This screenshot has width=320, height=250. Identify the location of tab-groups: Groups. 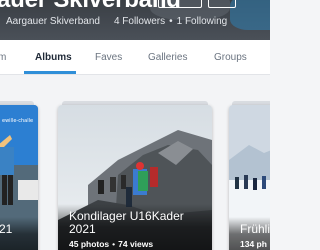
(230, 57).